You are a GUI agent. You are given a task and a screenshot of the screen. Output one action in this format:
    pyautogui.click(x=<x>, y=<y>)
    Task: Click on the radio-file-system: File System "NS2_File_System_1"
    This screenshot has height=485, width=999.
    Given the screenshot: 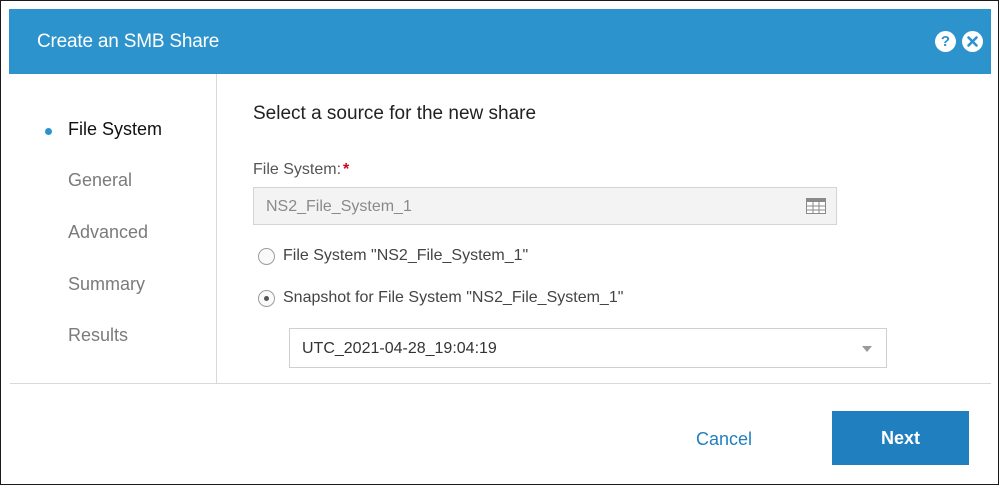 What is the action you would take?
    pyautogui.click(x=393, y=256)
    